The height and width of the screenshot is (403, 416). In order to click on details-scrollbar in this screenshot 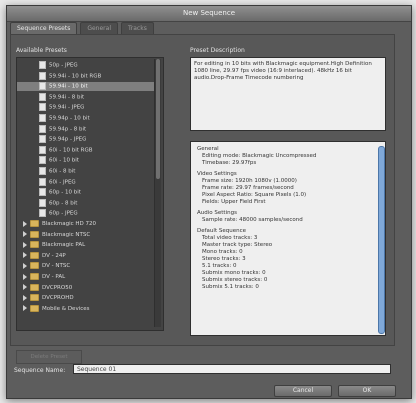, I will do `click(381, 240)`.